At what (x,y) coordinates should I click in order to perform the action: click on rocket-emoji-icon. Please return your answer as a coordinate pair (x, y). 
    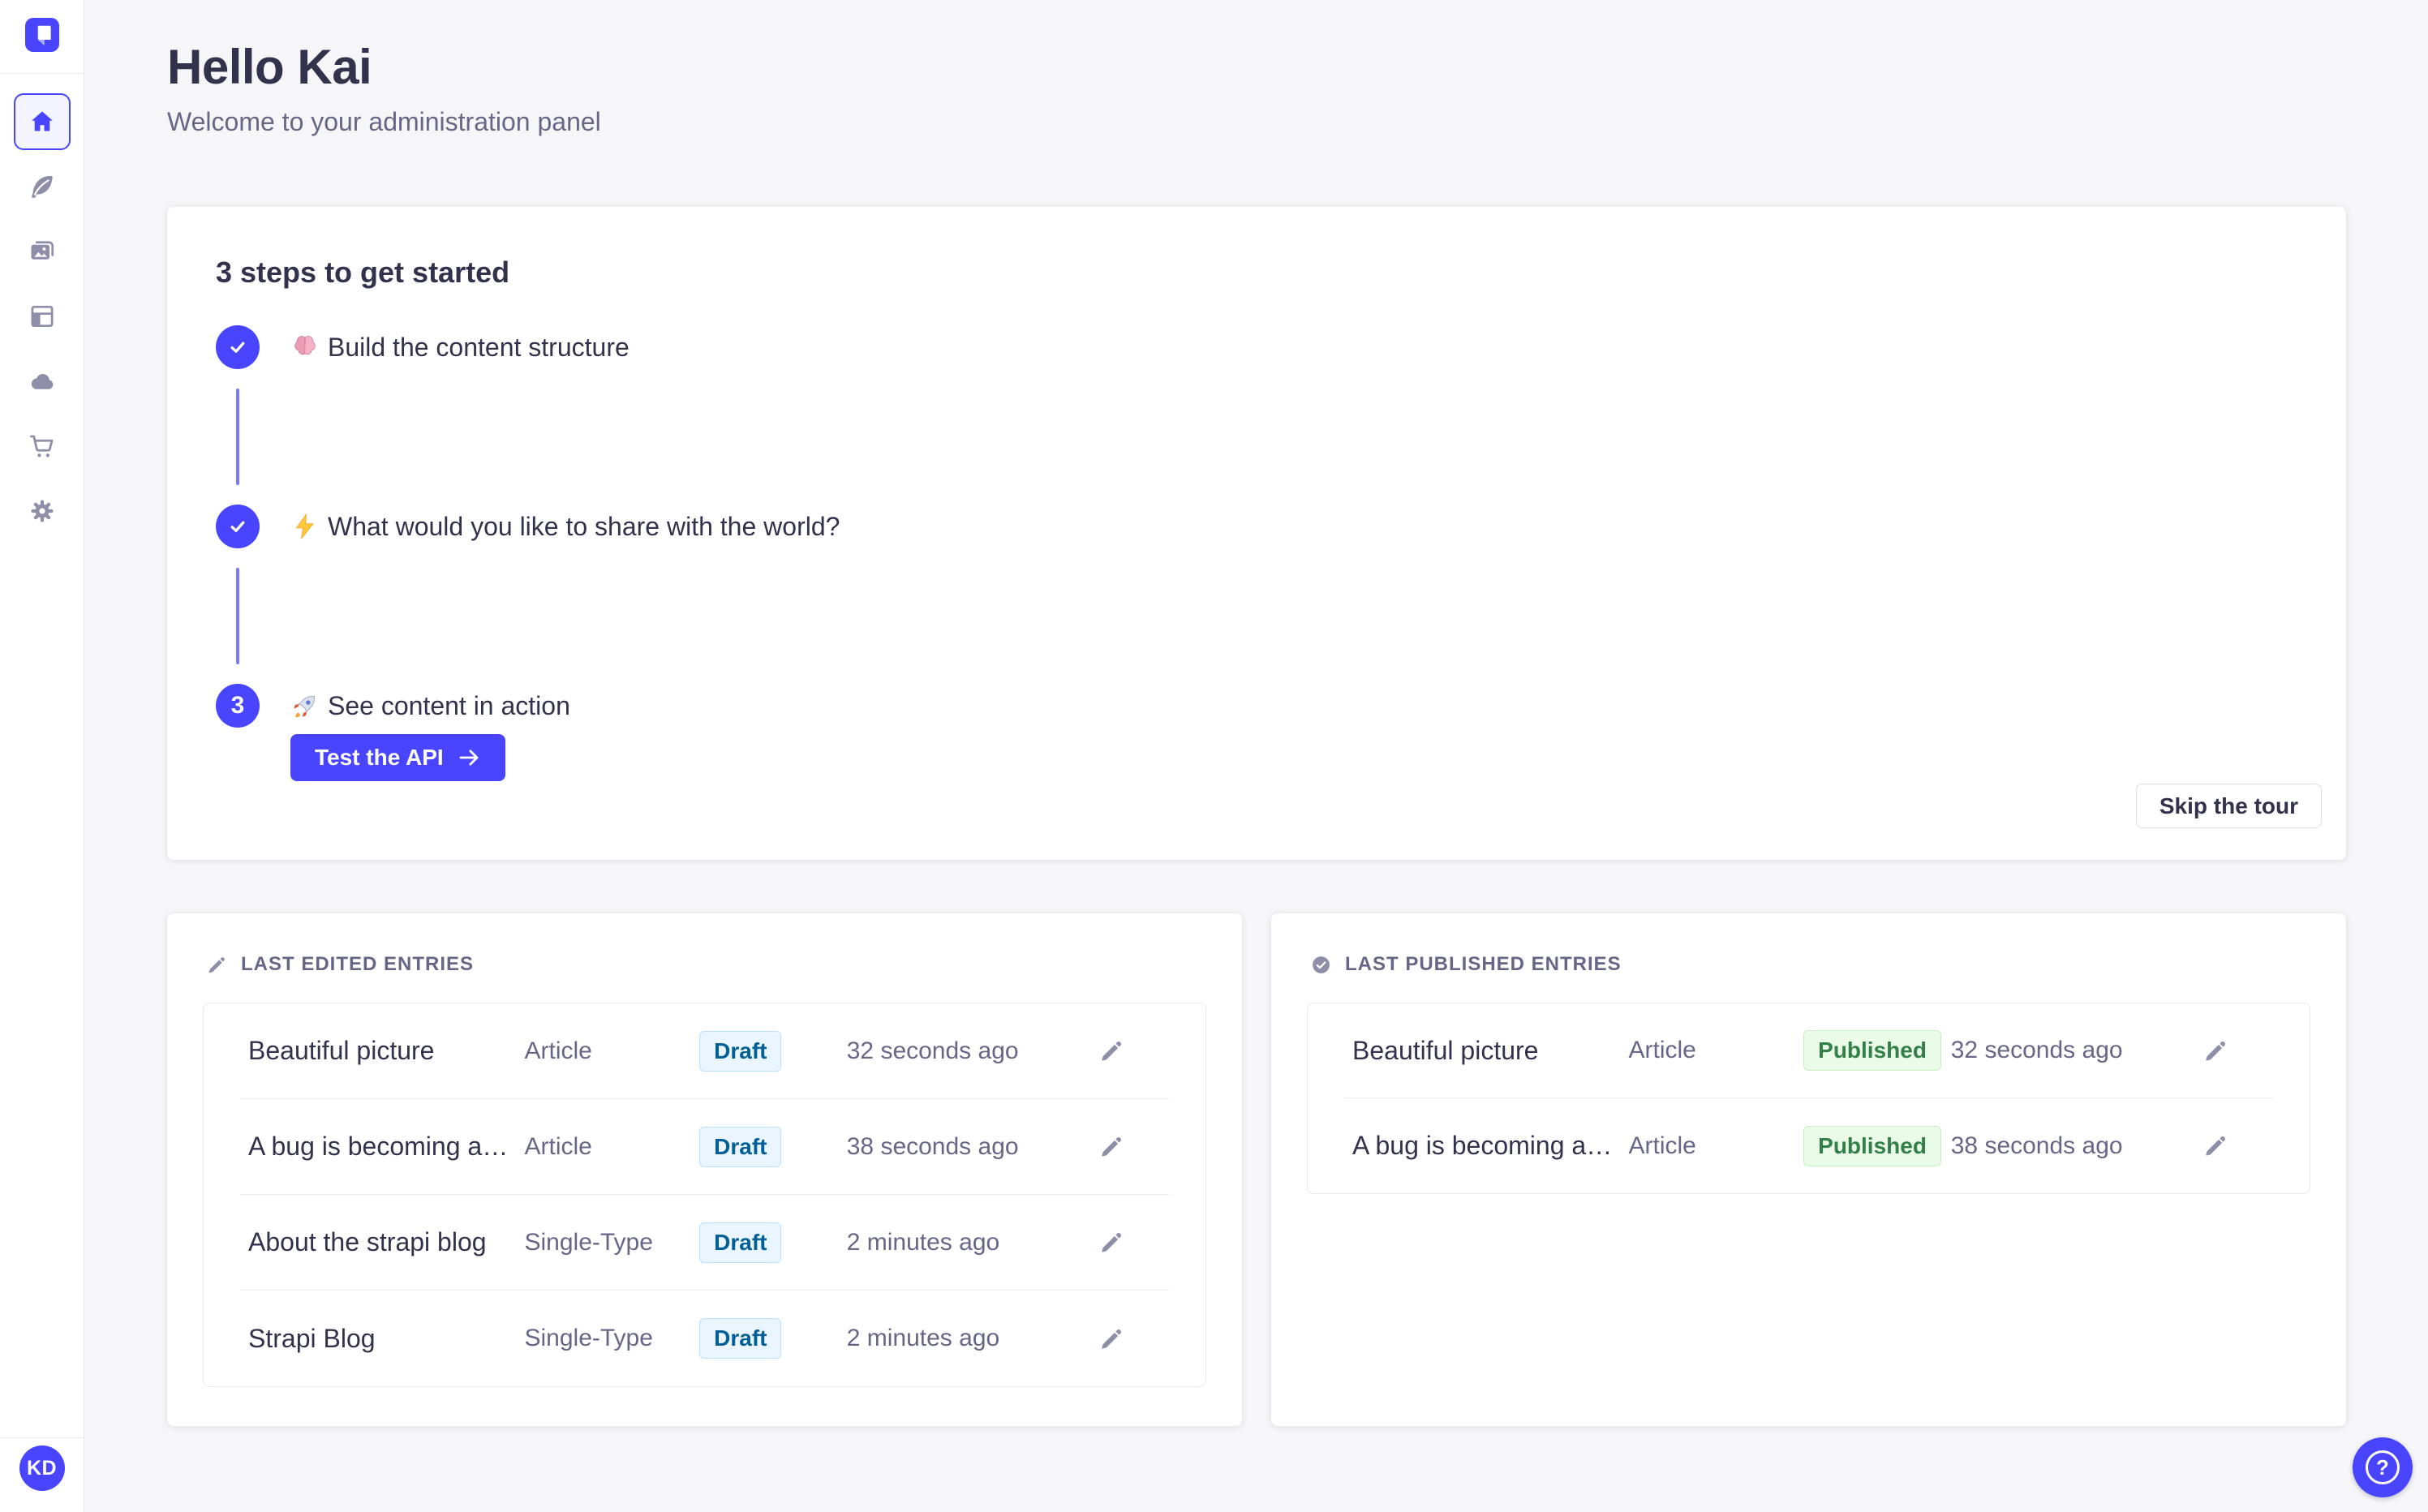
    Looking at the image, I should click on (305, 705).